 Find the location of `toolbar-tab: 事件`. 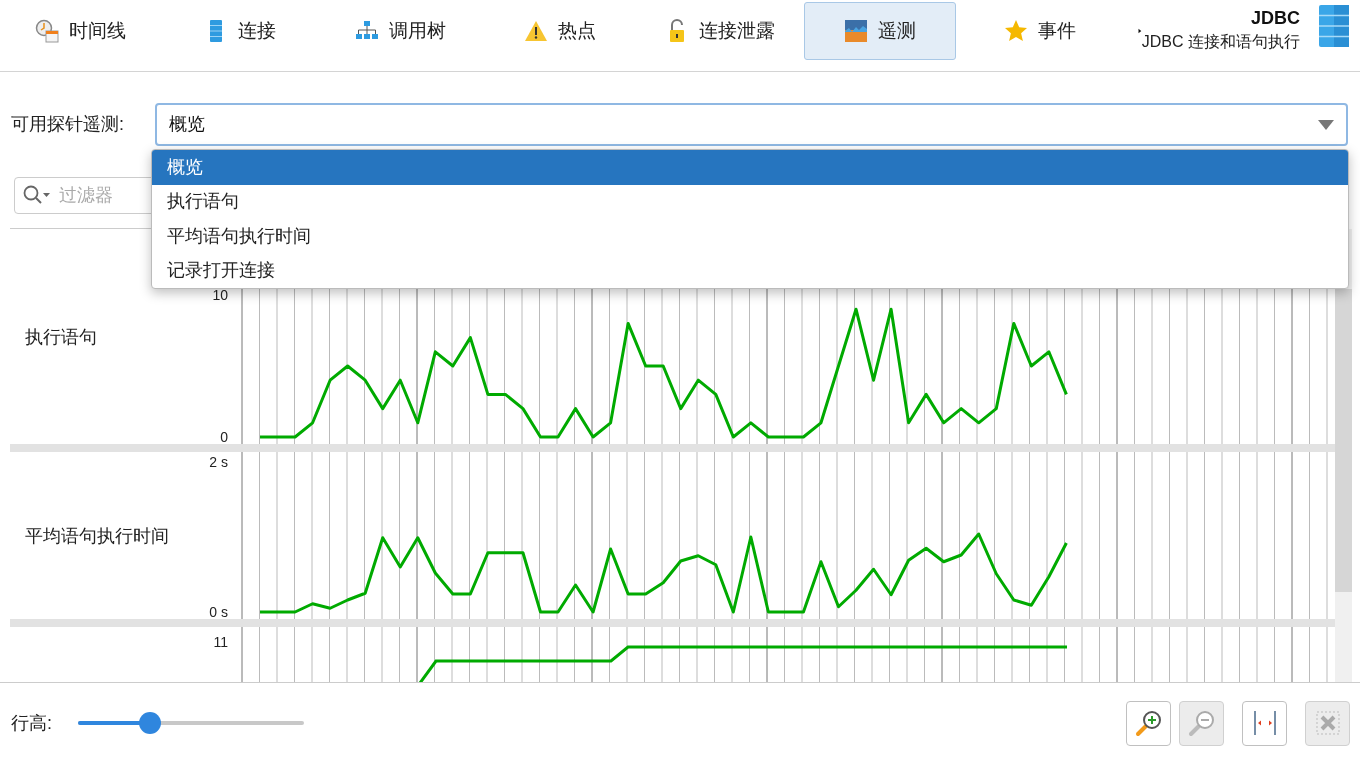

toolbar-tab: 事件 is located at coordinates (1040, 31).